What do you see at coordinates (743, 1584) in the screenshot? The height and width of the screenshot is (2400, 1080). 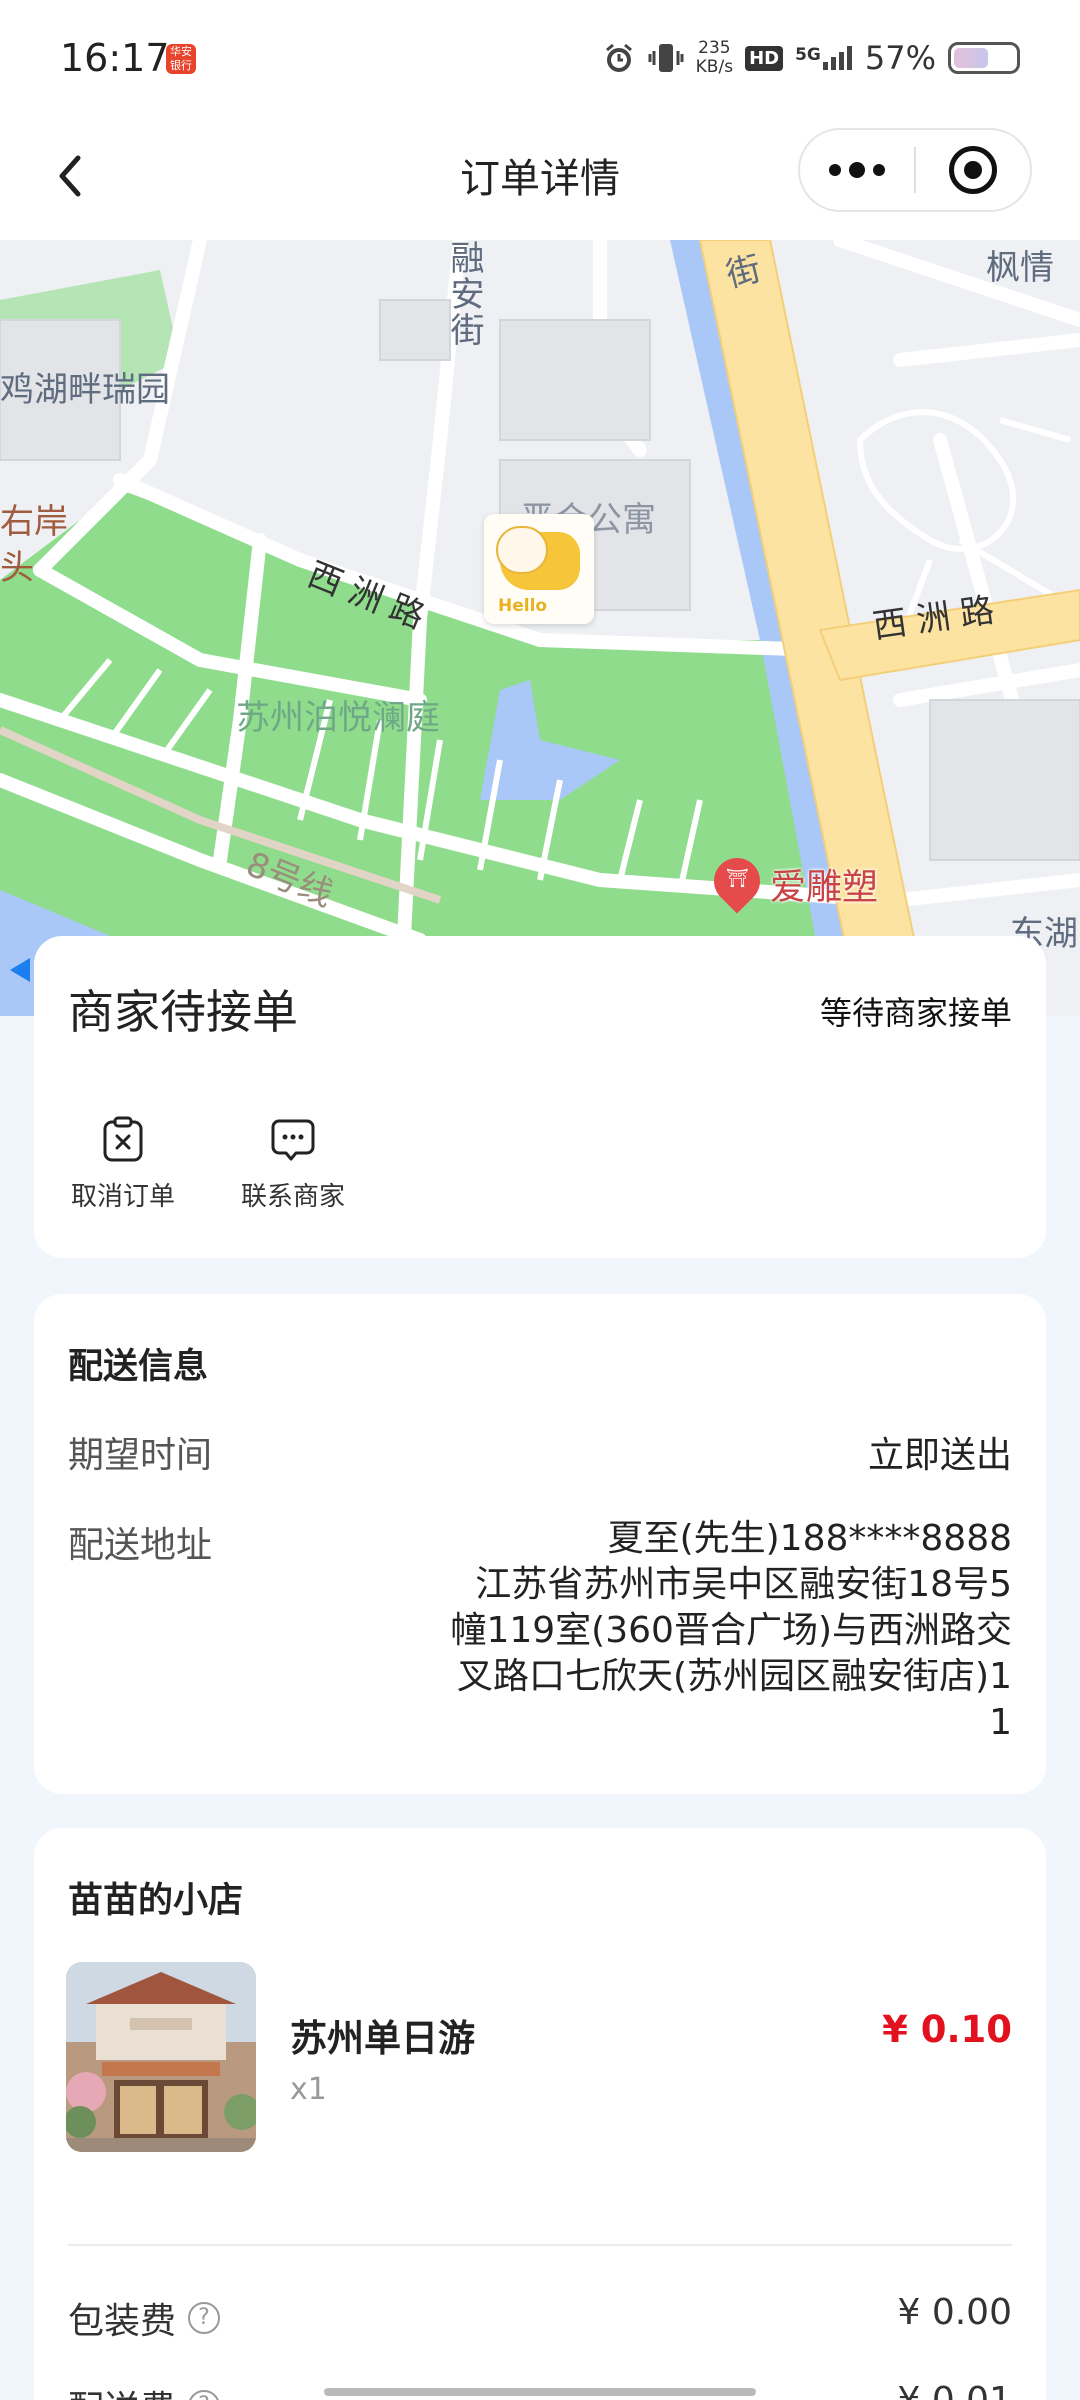 I see `address-line: 江苏省苏州市吴中区融安街18号5` at bounding box center [743, 1584].